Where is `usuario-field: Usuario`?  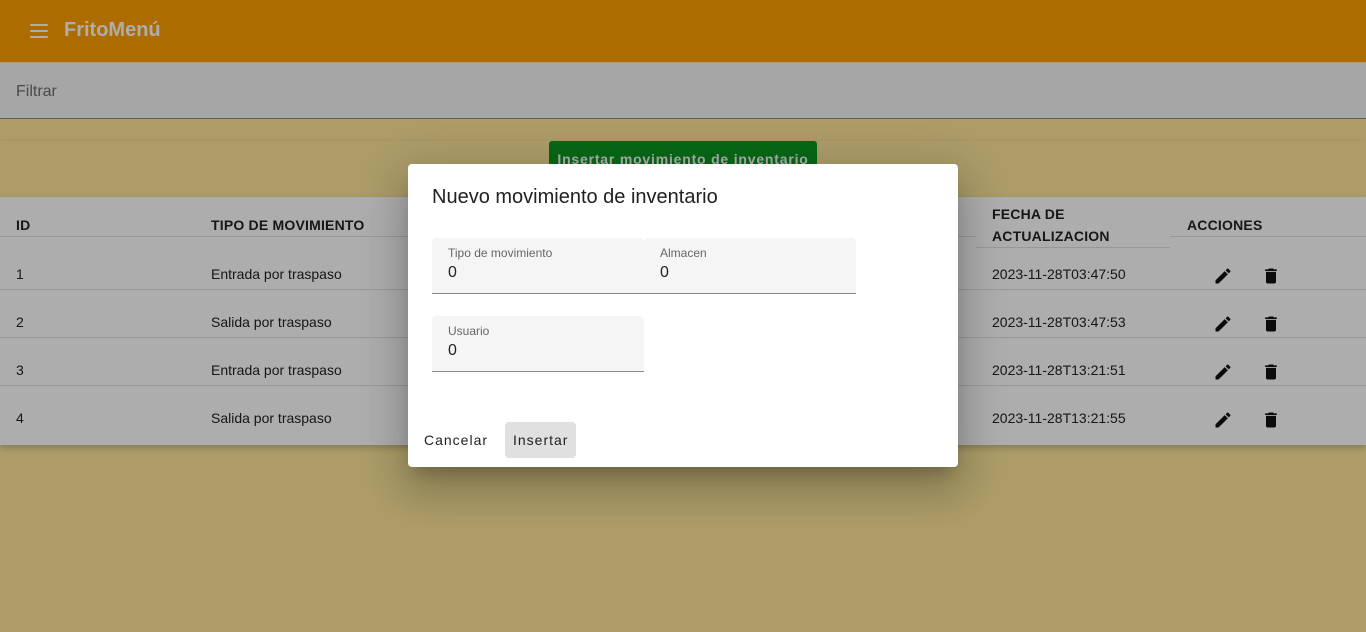 usuario-field: Usuario is located at coordinates (538, 344).